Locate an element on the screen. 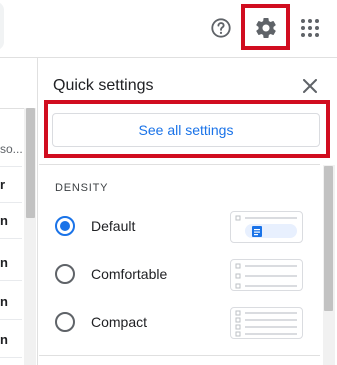  density-preview-default is located at coordinates (266, 227).